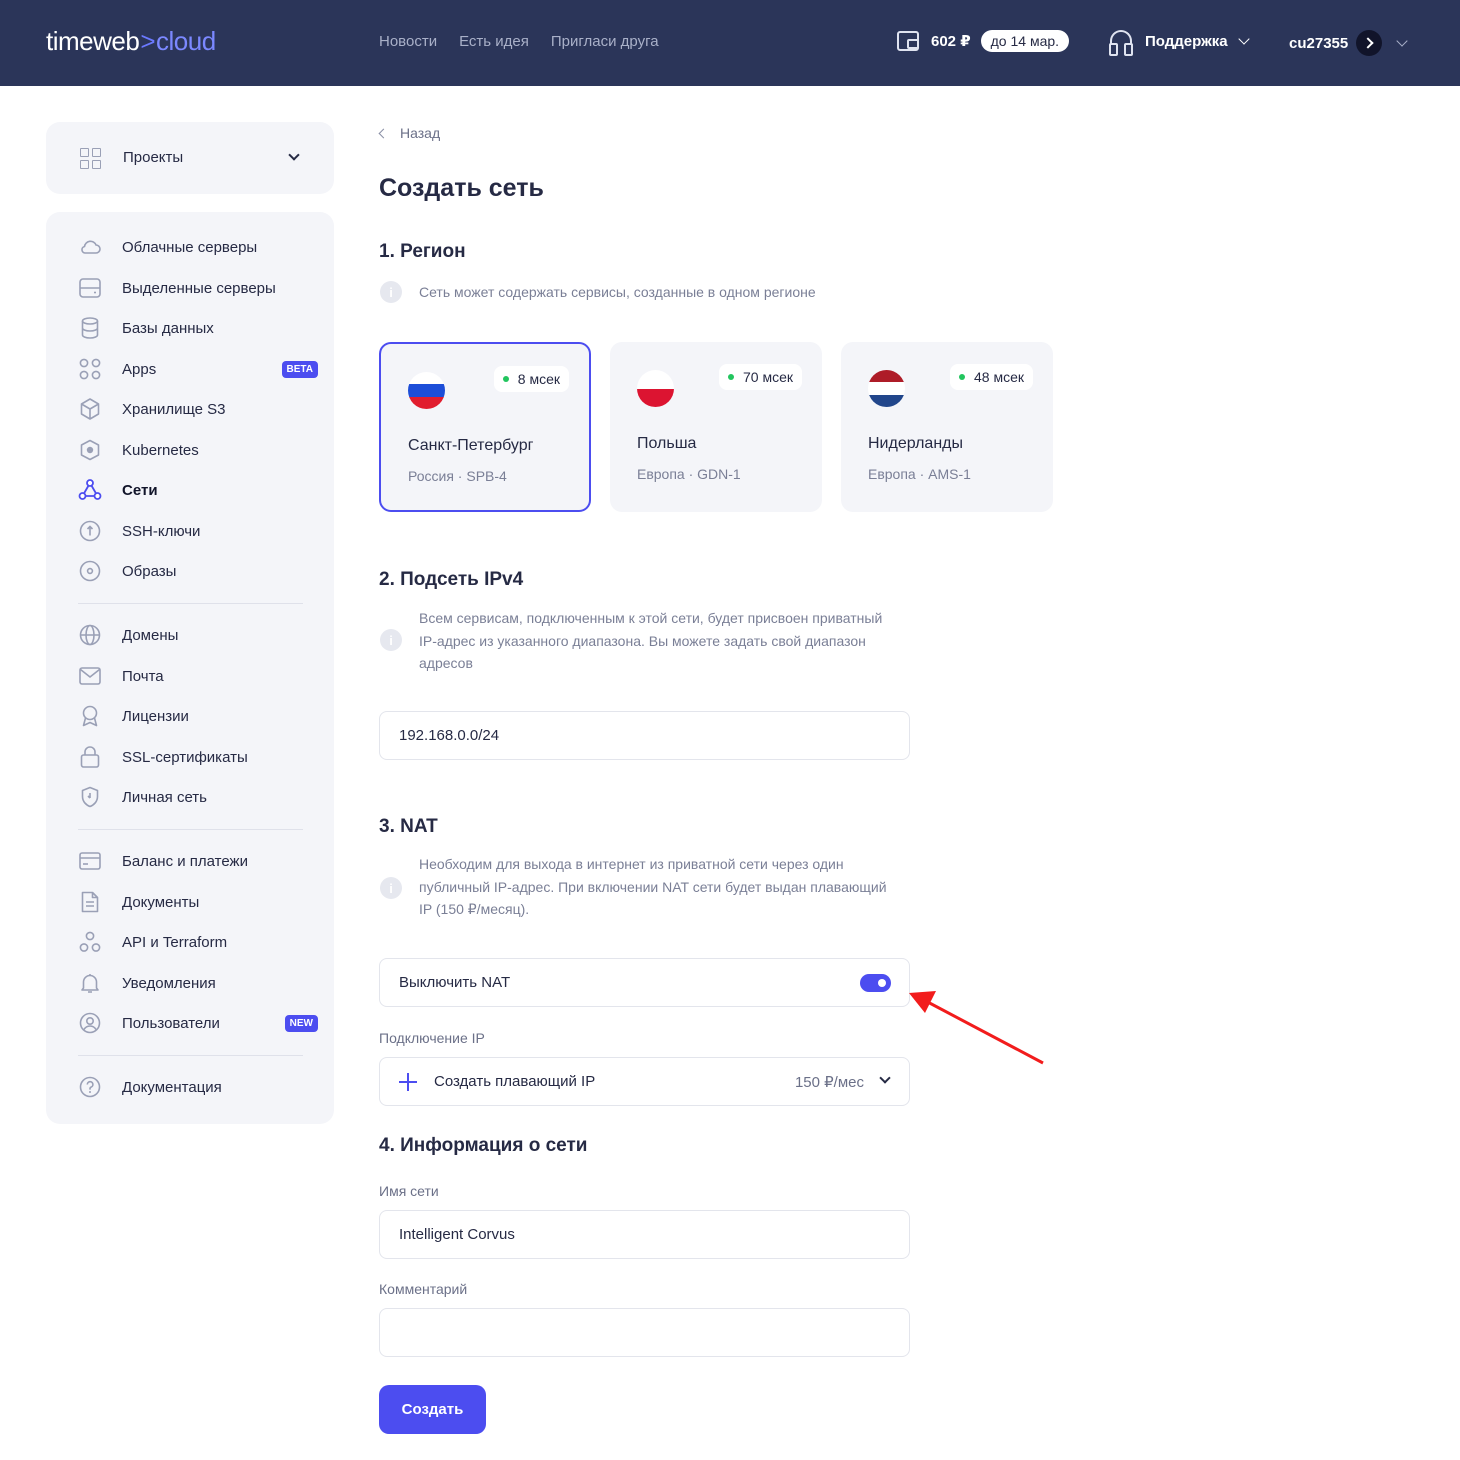 The image size is (1460, 1460). Describe the element at coordinates (185, 861) in the screenshot. I see `sidebar-item-label: Баланс и платежи` at that location.